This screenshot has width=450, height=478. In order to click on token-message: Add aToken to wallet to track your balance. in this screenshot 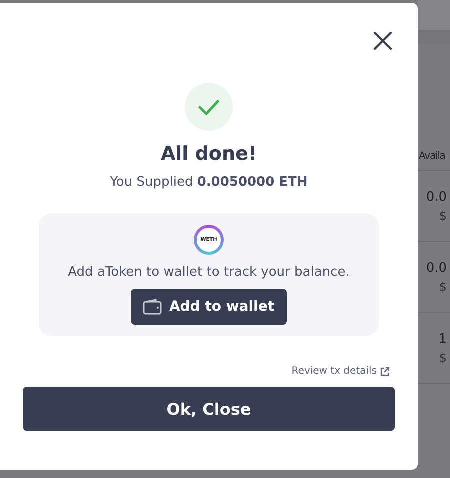, I will do `click(209, 272)`.